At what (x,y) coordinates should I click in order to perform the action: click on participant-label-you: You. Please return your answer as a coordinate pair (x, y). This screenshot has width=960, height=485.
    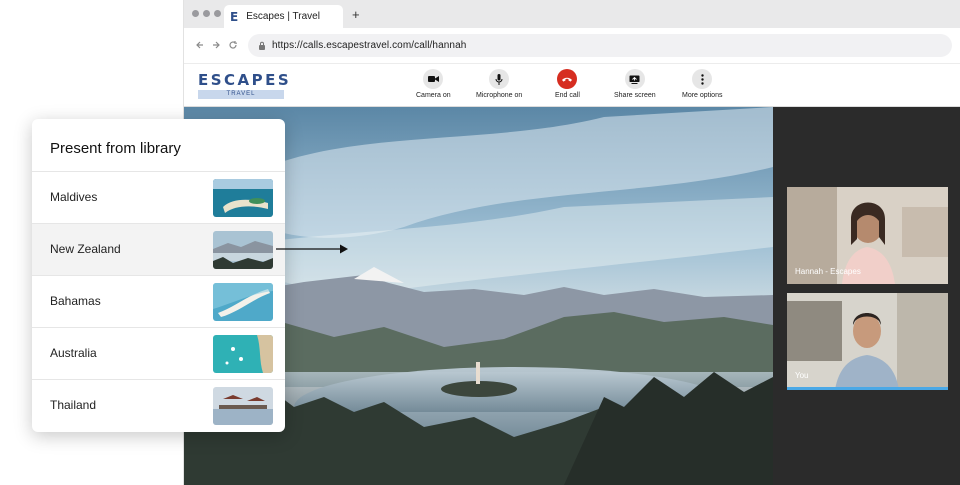
    Looking at the image, I should click on (802, 375).